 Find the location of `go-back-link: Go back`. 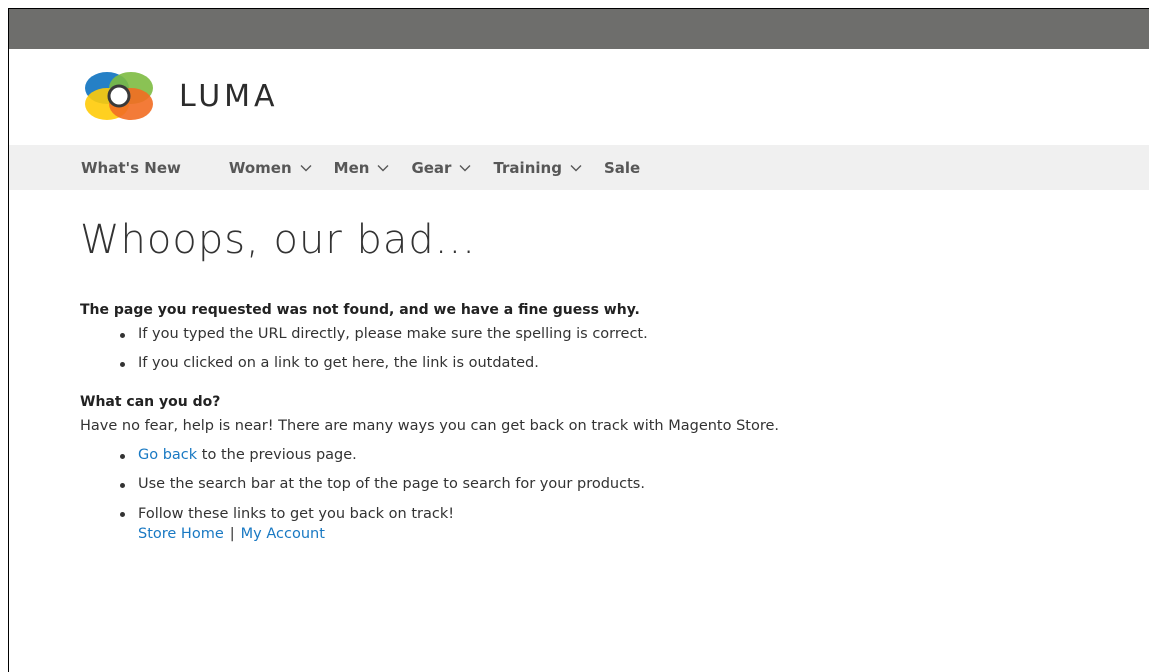

go-back-link: Go back is located at coordinates (167, 455).